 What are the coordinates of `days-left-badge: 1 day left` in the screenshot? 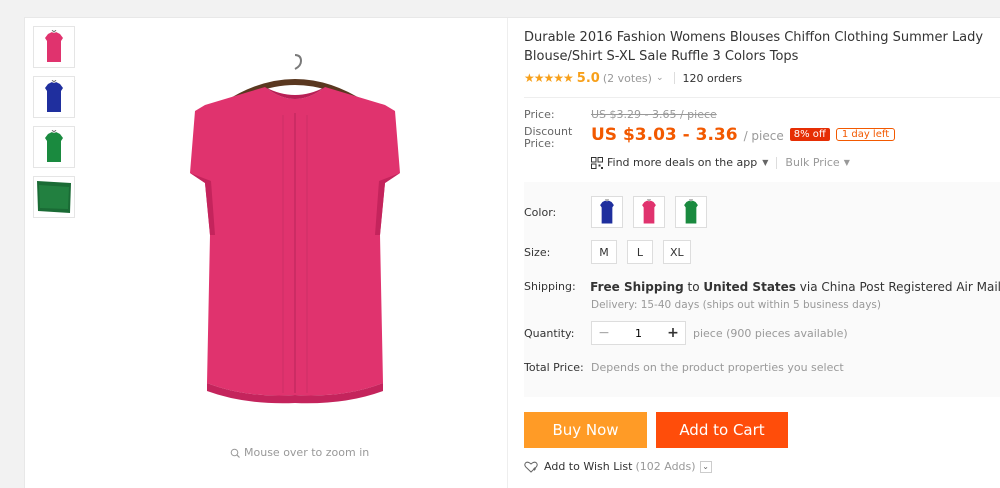 It's located at (865, 134).